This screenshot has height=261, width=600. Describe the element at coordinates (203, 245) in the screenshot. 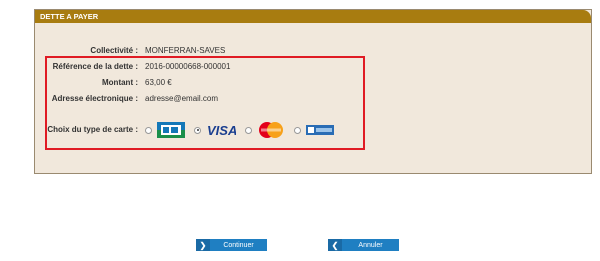

I see `chevron-right-icon: ❯` at that location.